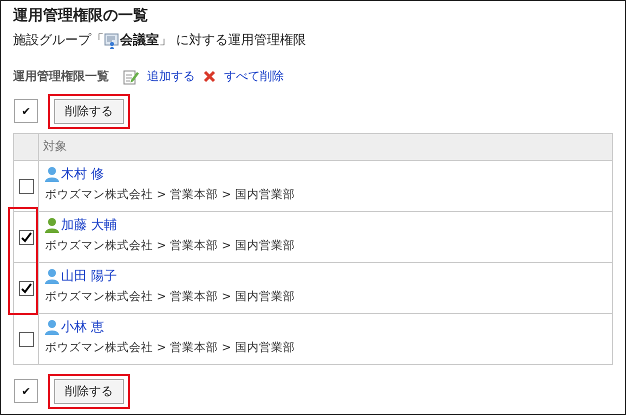 The height and width of the screenshot is (415, 626). What do you see at coordinates (89, 276) in the screenshot?
I see `user-link: 山田 陽子` at bounding box center [89, 276].